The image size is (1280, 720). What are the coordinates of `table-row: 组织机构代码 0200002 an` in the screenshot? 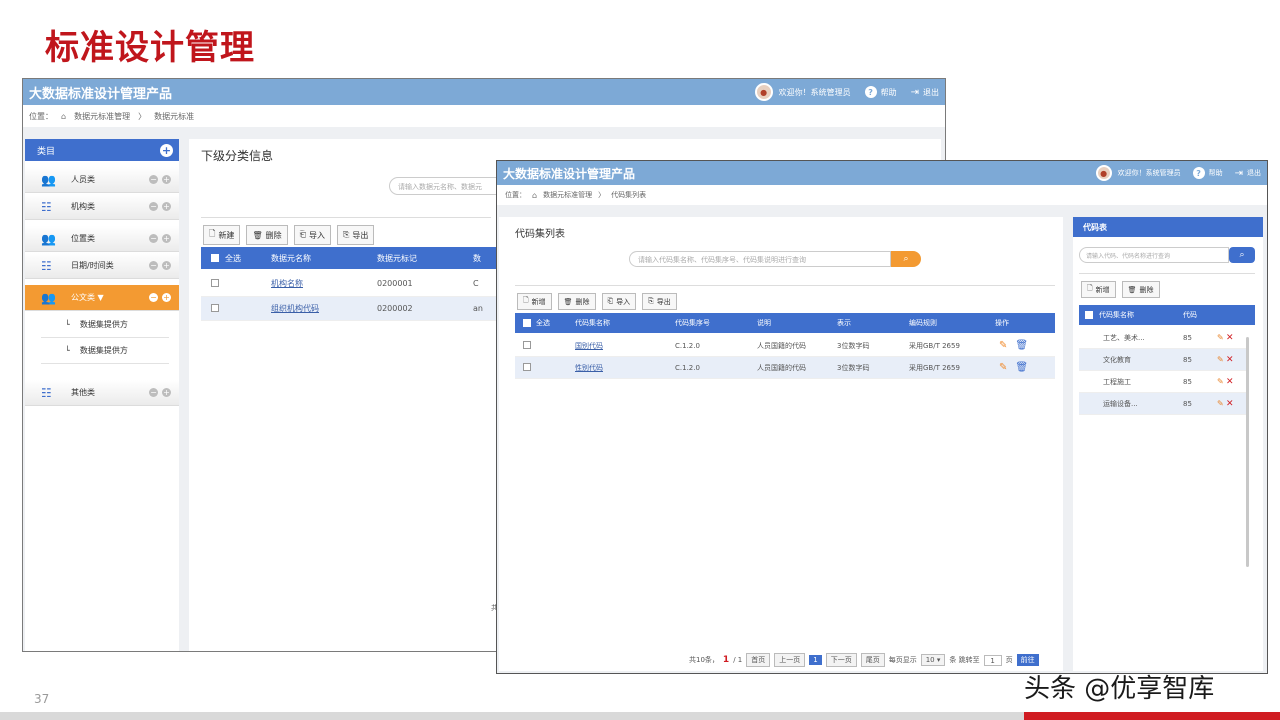 It's located at (351, 309).